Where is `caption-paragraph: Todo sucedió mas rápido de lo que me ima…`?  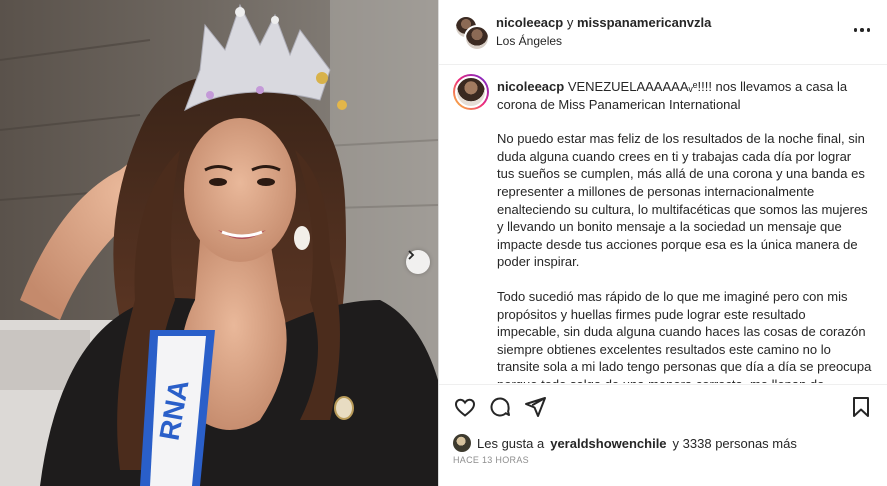
caption-paragraph: Todo sucedió mas rápido de lo que me ima… is located at coordinates (684, 335).